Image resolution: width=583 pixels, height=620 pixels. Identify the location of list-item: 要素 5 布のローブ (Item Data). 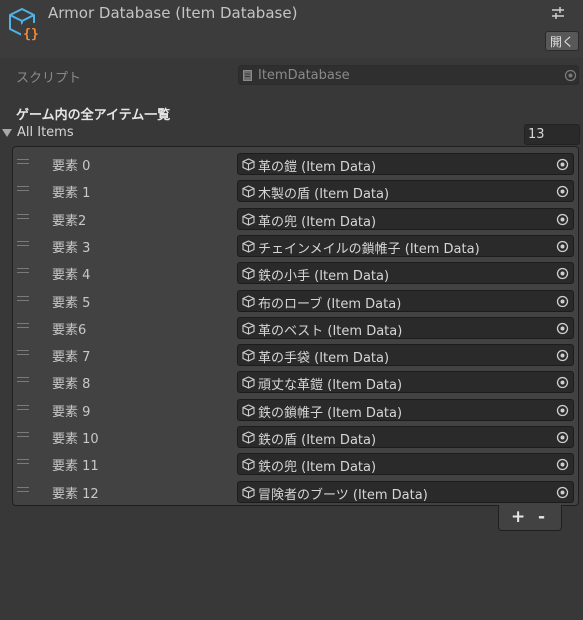
(295, 300).